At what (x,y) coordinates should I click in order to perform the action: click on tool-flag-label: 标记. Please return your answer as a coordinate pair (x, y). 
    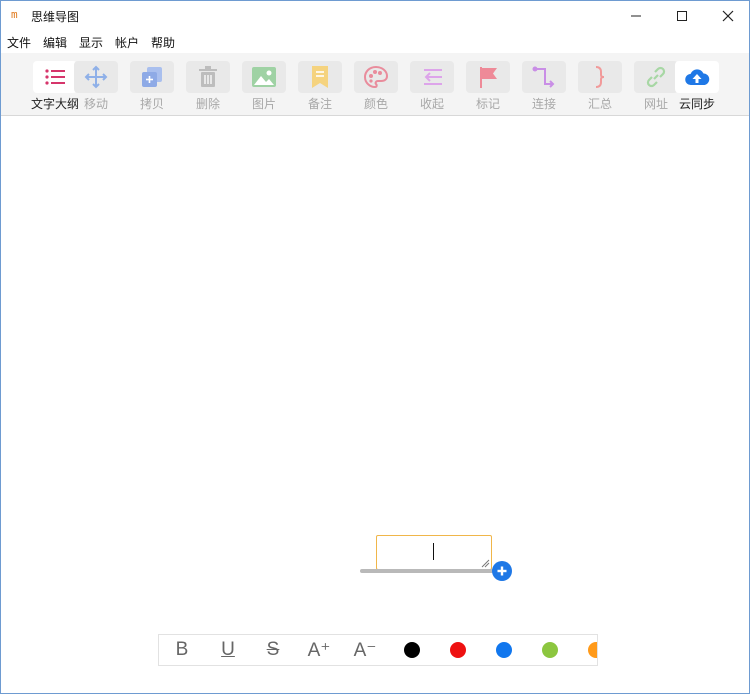
    Looking at the image, I should click on (487, 104).